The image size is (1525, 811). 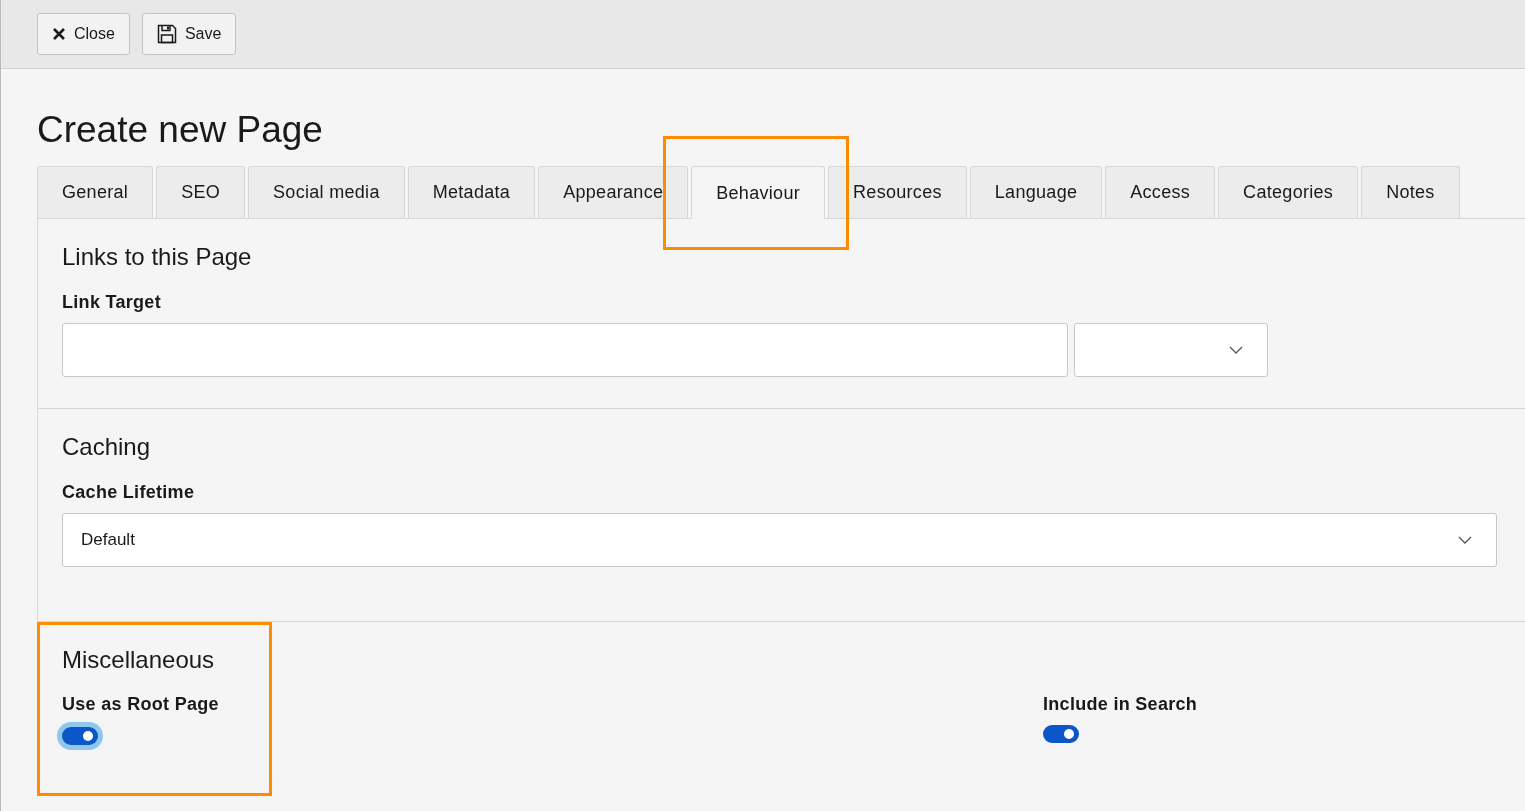 I want to click on section-heading: Caching, so click(x=107, y=447).